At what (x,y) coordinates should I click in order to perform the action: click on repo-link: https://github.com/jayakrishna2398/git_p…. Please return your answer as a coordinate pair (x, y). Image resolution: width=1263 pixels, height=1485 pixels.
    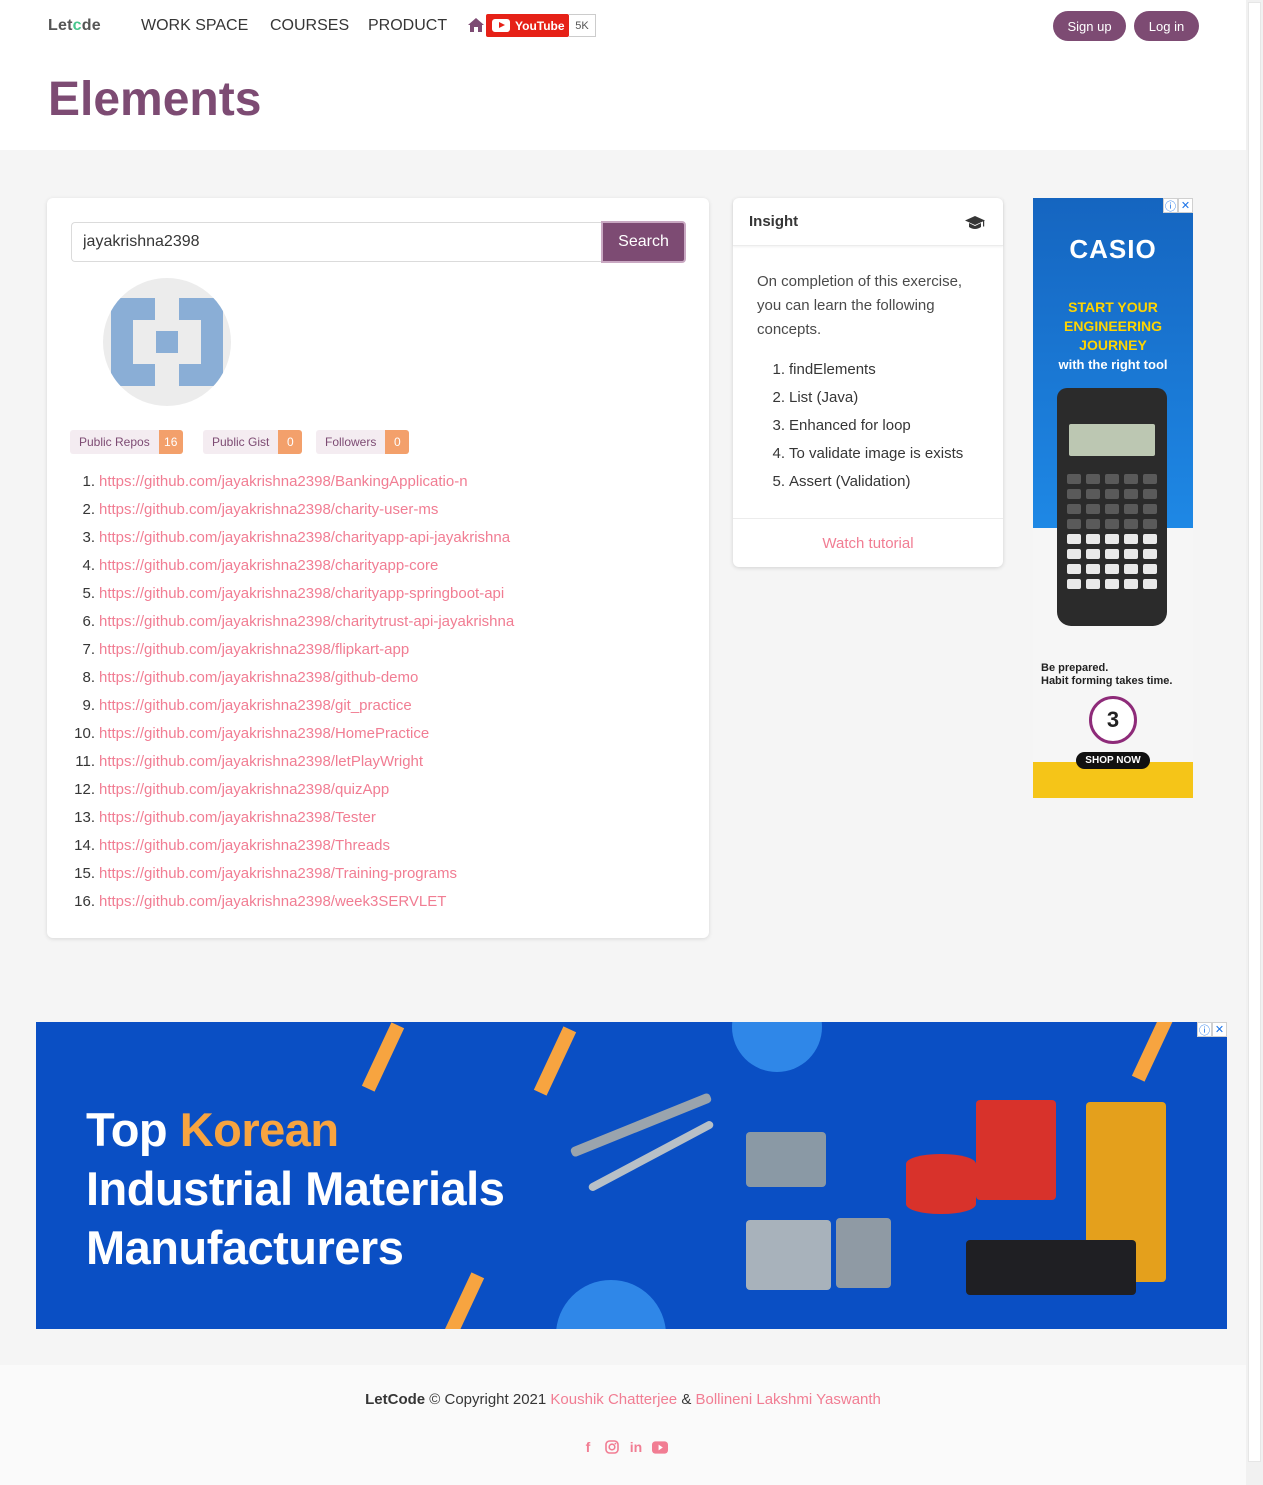
    Looking at the image, I should click on (255, 706).